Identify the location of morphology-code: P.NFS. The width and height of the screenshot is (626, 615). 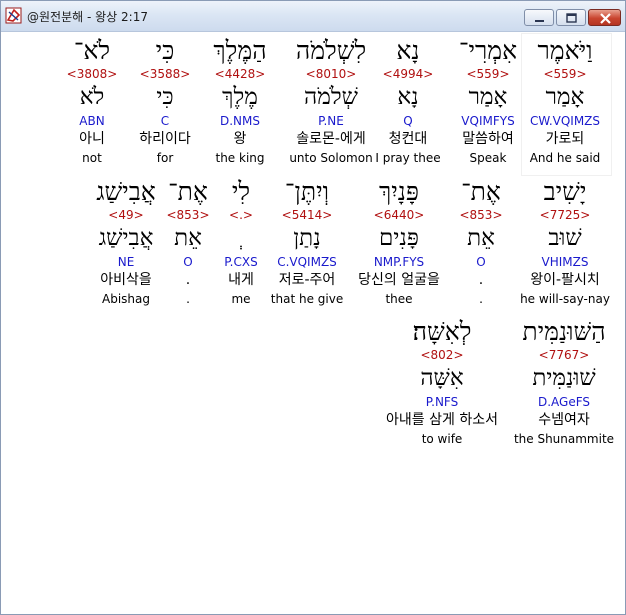
(442, 402).